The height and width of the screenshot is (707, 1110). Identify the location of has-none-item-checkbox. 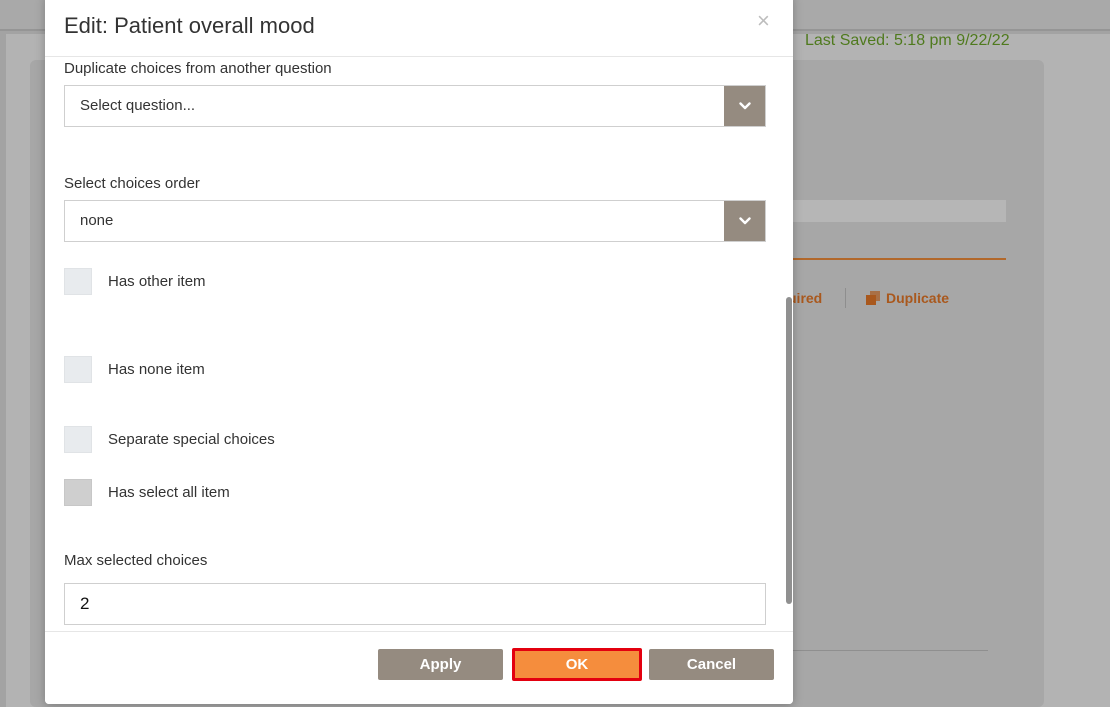
(78, 369).